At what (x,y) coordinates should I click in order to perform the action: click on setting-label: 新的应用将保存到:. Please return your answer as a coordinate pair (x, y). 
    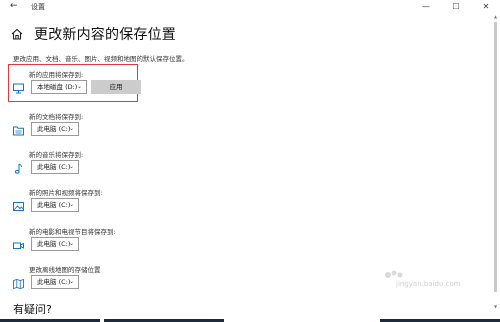
    Looking at the image, I should click on (56, 75).